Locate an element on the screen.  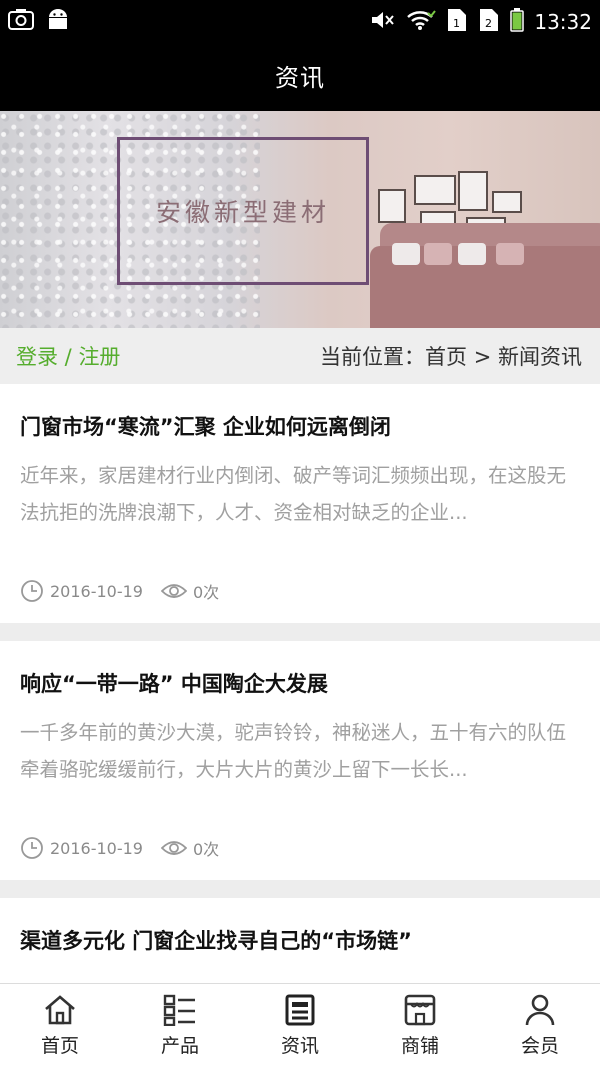
nav-label: 资讯 is located at coordinates (299, 1046).